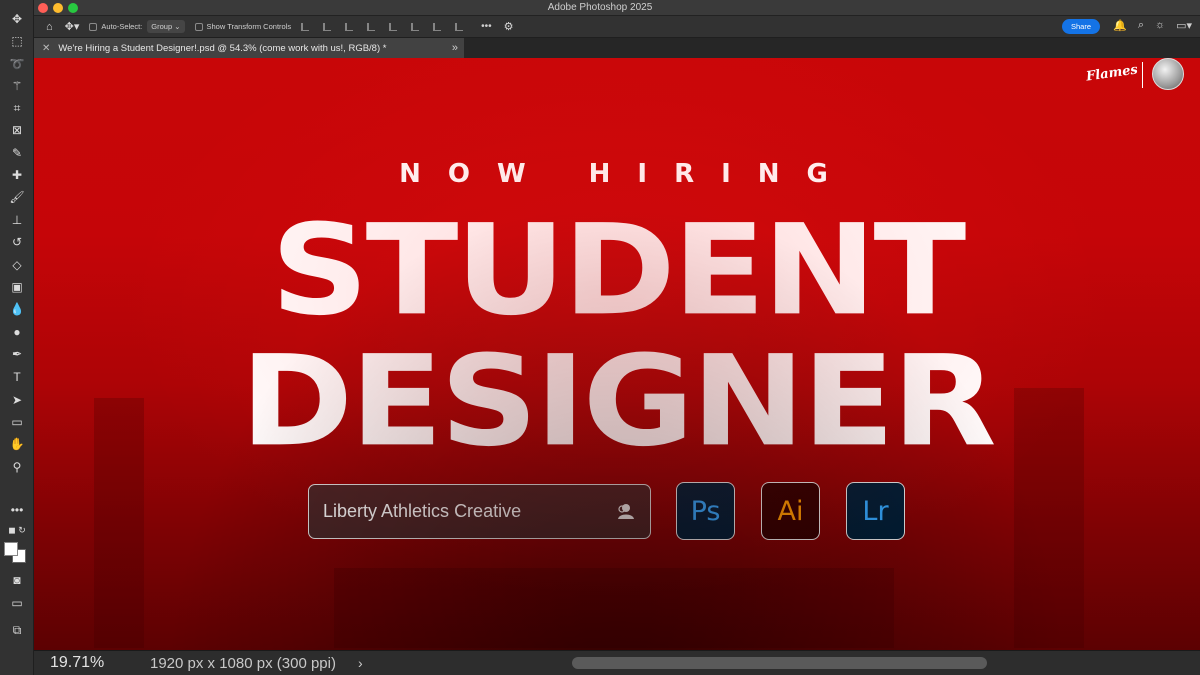 Image resolution: width=1200 pixels, height=675 pixels. I want to click on align-right-icon, so click(349, 26).